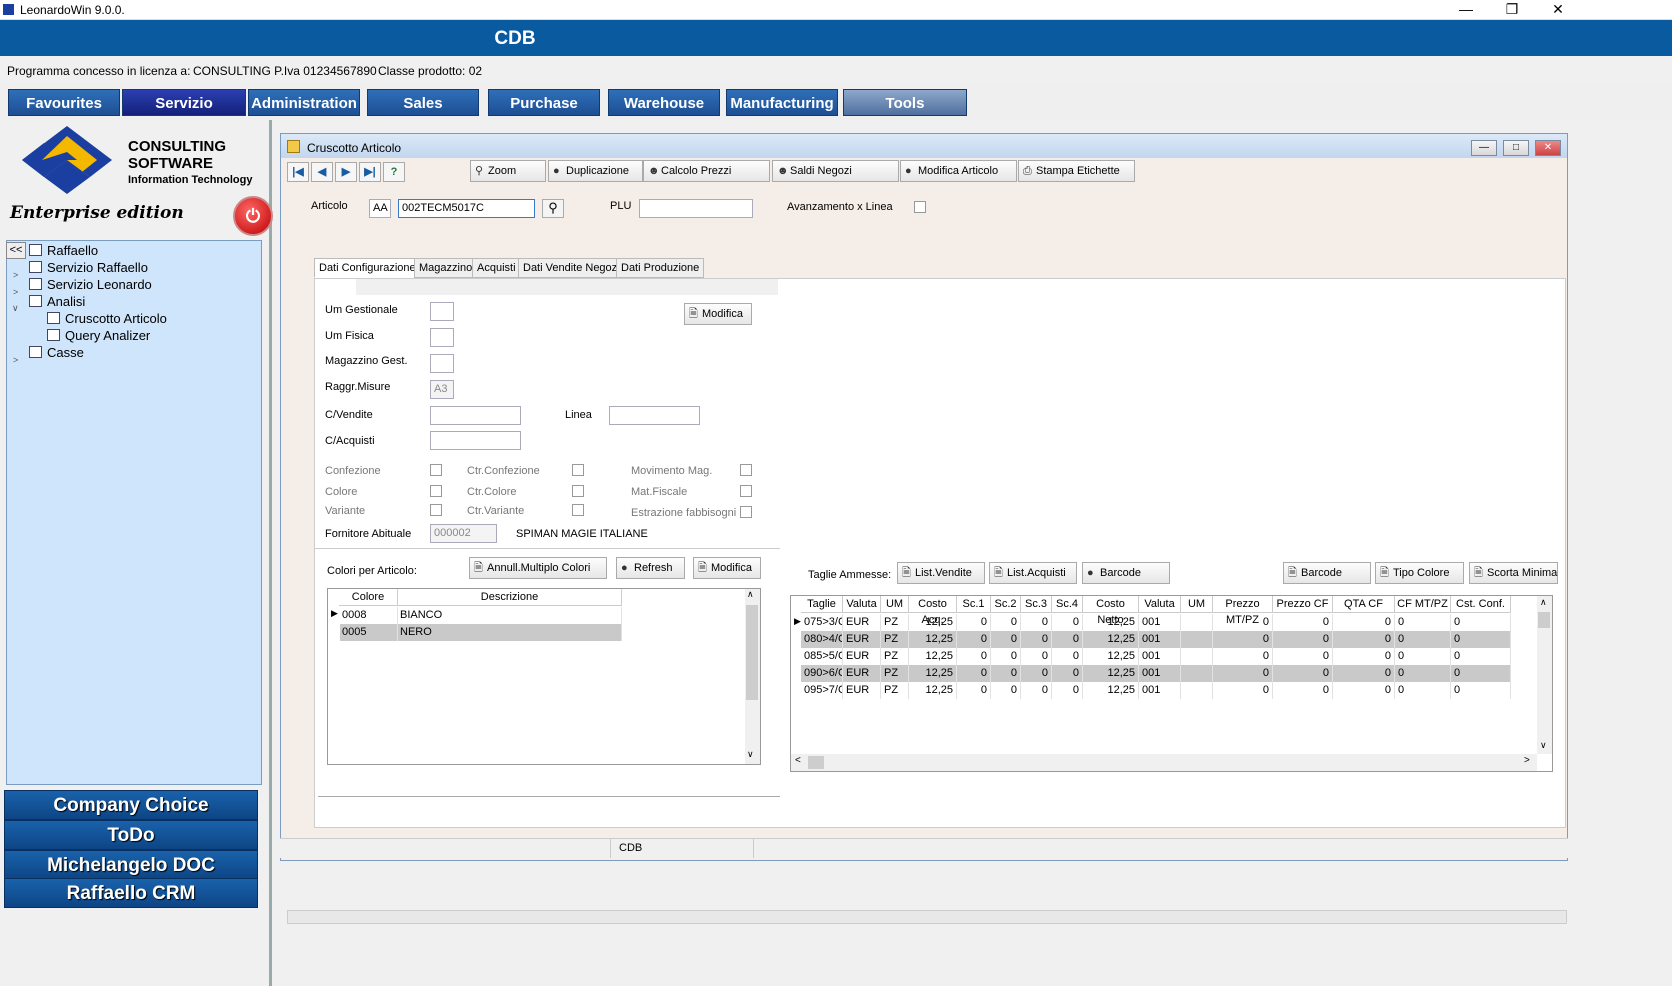  What do you see at coordinates (436, 510) in the screenshot?
I see `variante-checkbox` at bounding box center [436, 510].